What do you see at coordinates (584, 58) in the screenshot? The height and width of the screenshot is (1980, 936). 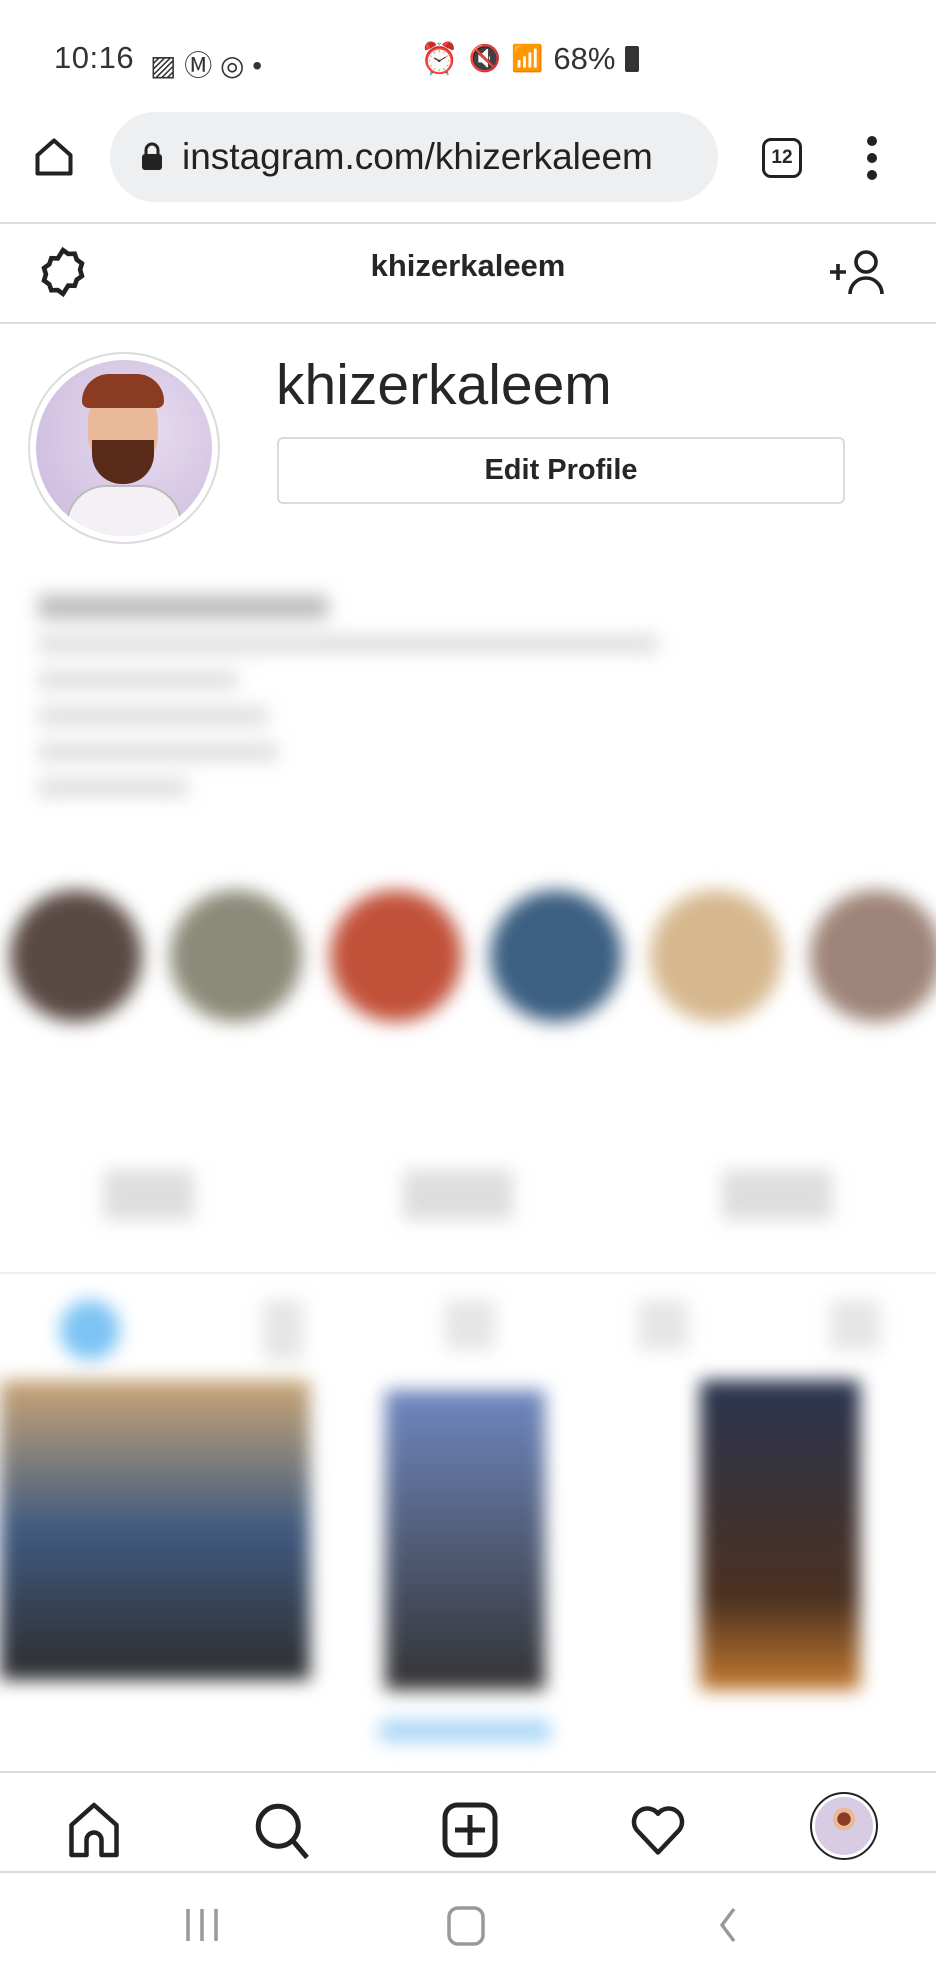 I see `battery-text: 68%` at bounding box center [584, 58].